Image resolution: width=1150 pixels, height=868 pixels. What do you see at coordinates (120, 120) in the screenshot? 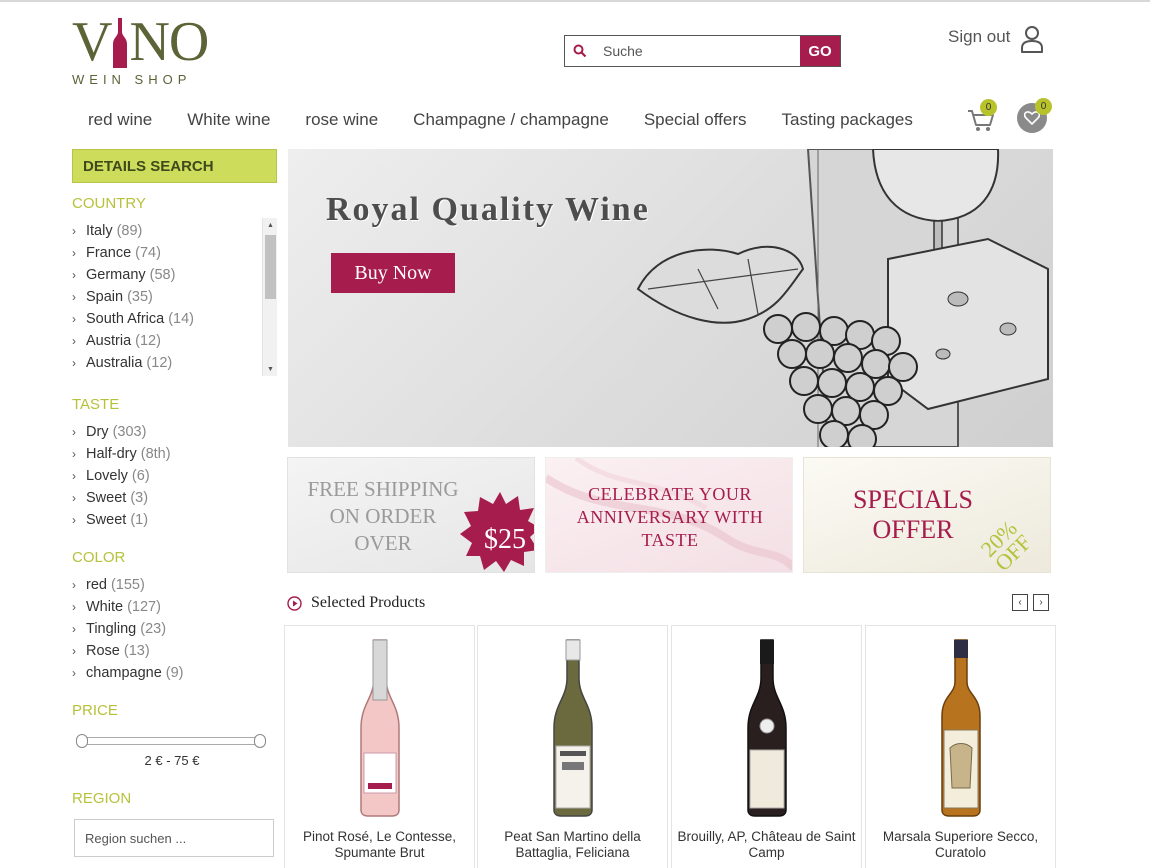
I see `nav-red-wine: red wine` at bounding box center [120, 120].